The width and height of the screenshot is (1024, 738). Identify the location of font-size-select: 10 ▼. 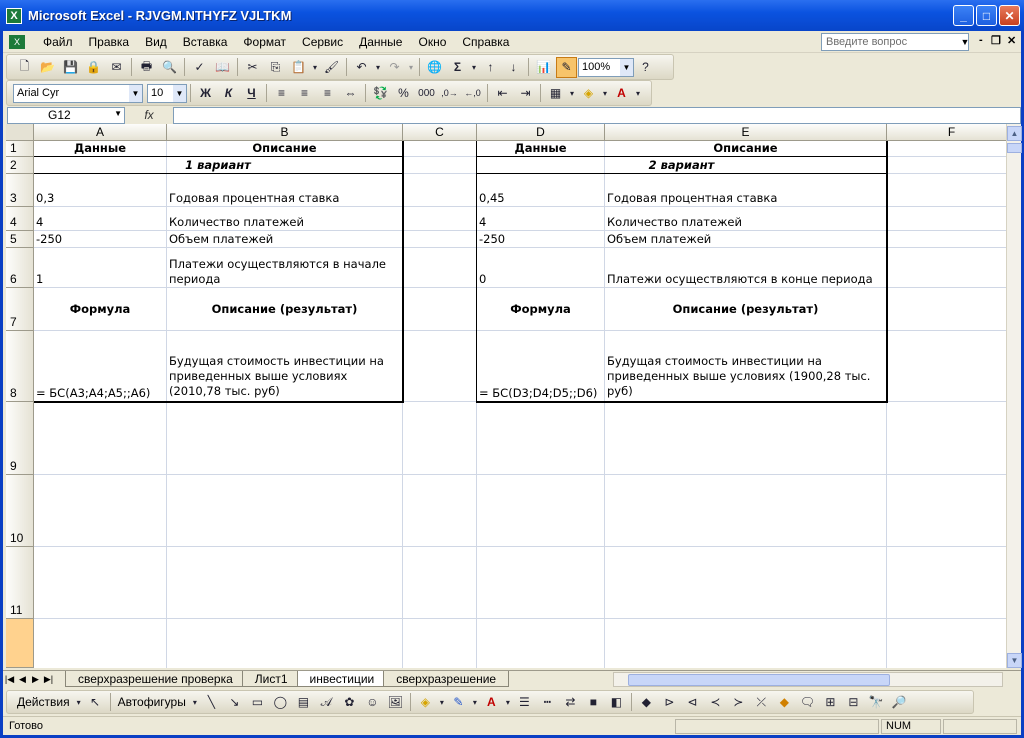
(167, 93).